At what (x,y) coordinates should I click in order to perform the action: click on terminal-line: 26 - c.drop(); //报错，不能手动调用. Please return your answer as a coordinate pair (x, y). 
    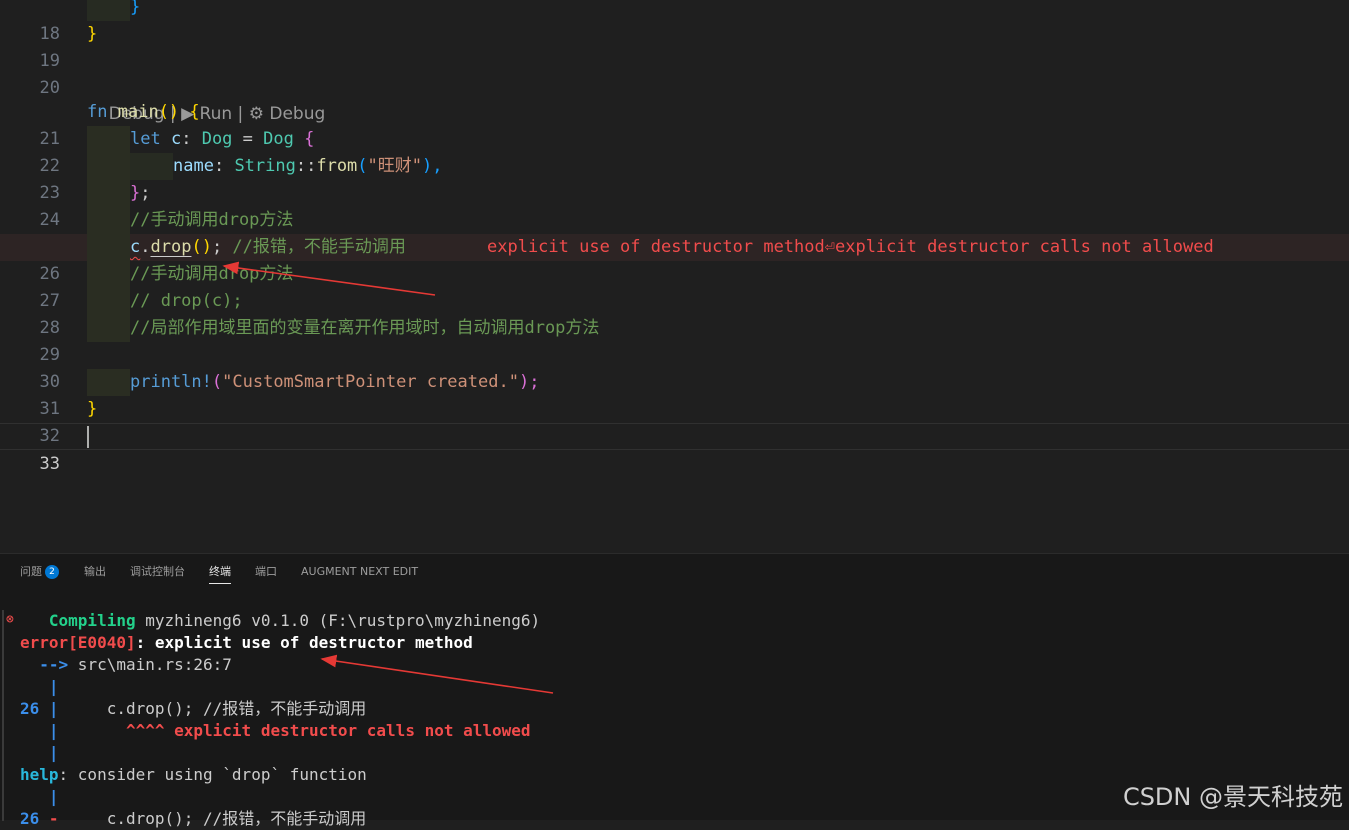
    Looking at the image, I should click on (193, 819).